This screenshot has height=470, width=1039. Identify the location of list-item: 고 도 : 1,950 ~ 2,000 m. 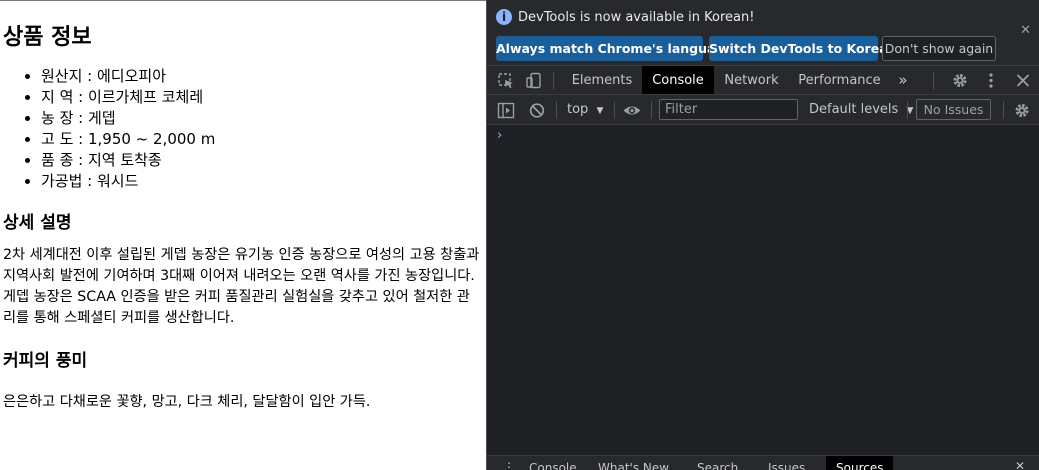
(260, 139).